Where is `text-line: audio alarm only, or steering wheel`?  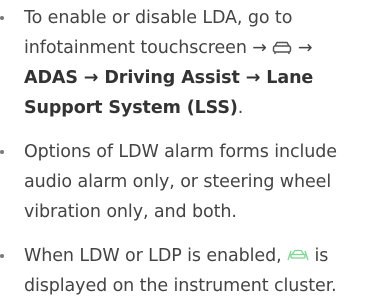
text-line: audio alarm only, or steering wheel is located at coordinates (178, 182).